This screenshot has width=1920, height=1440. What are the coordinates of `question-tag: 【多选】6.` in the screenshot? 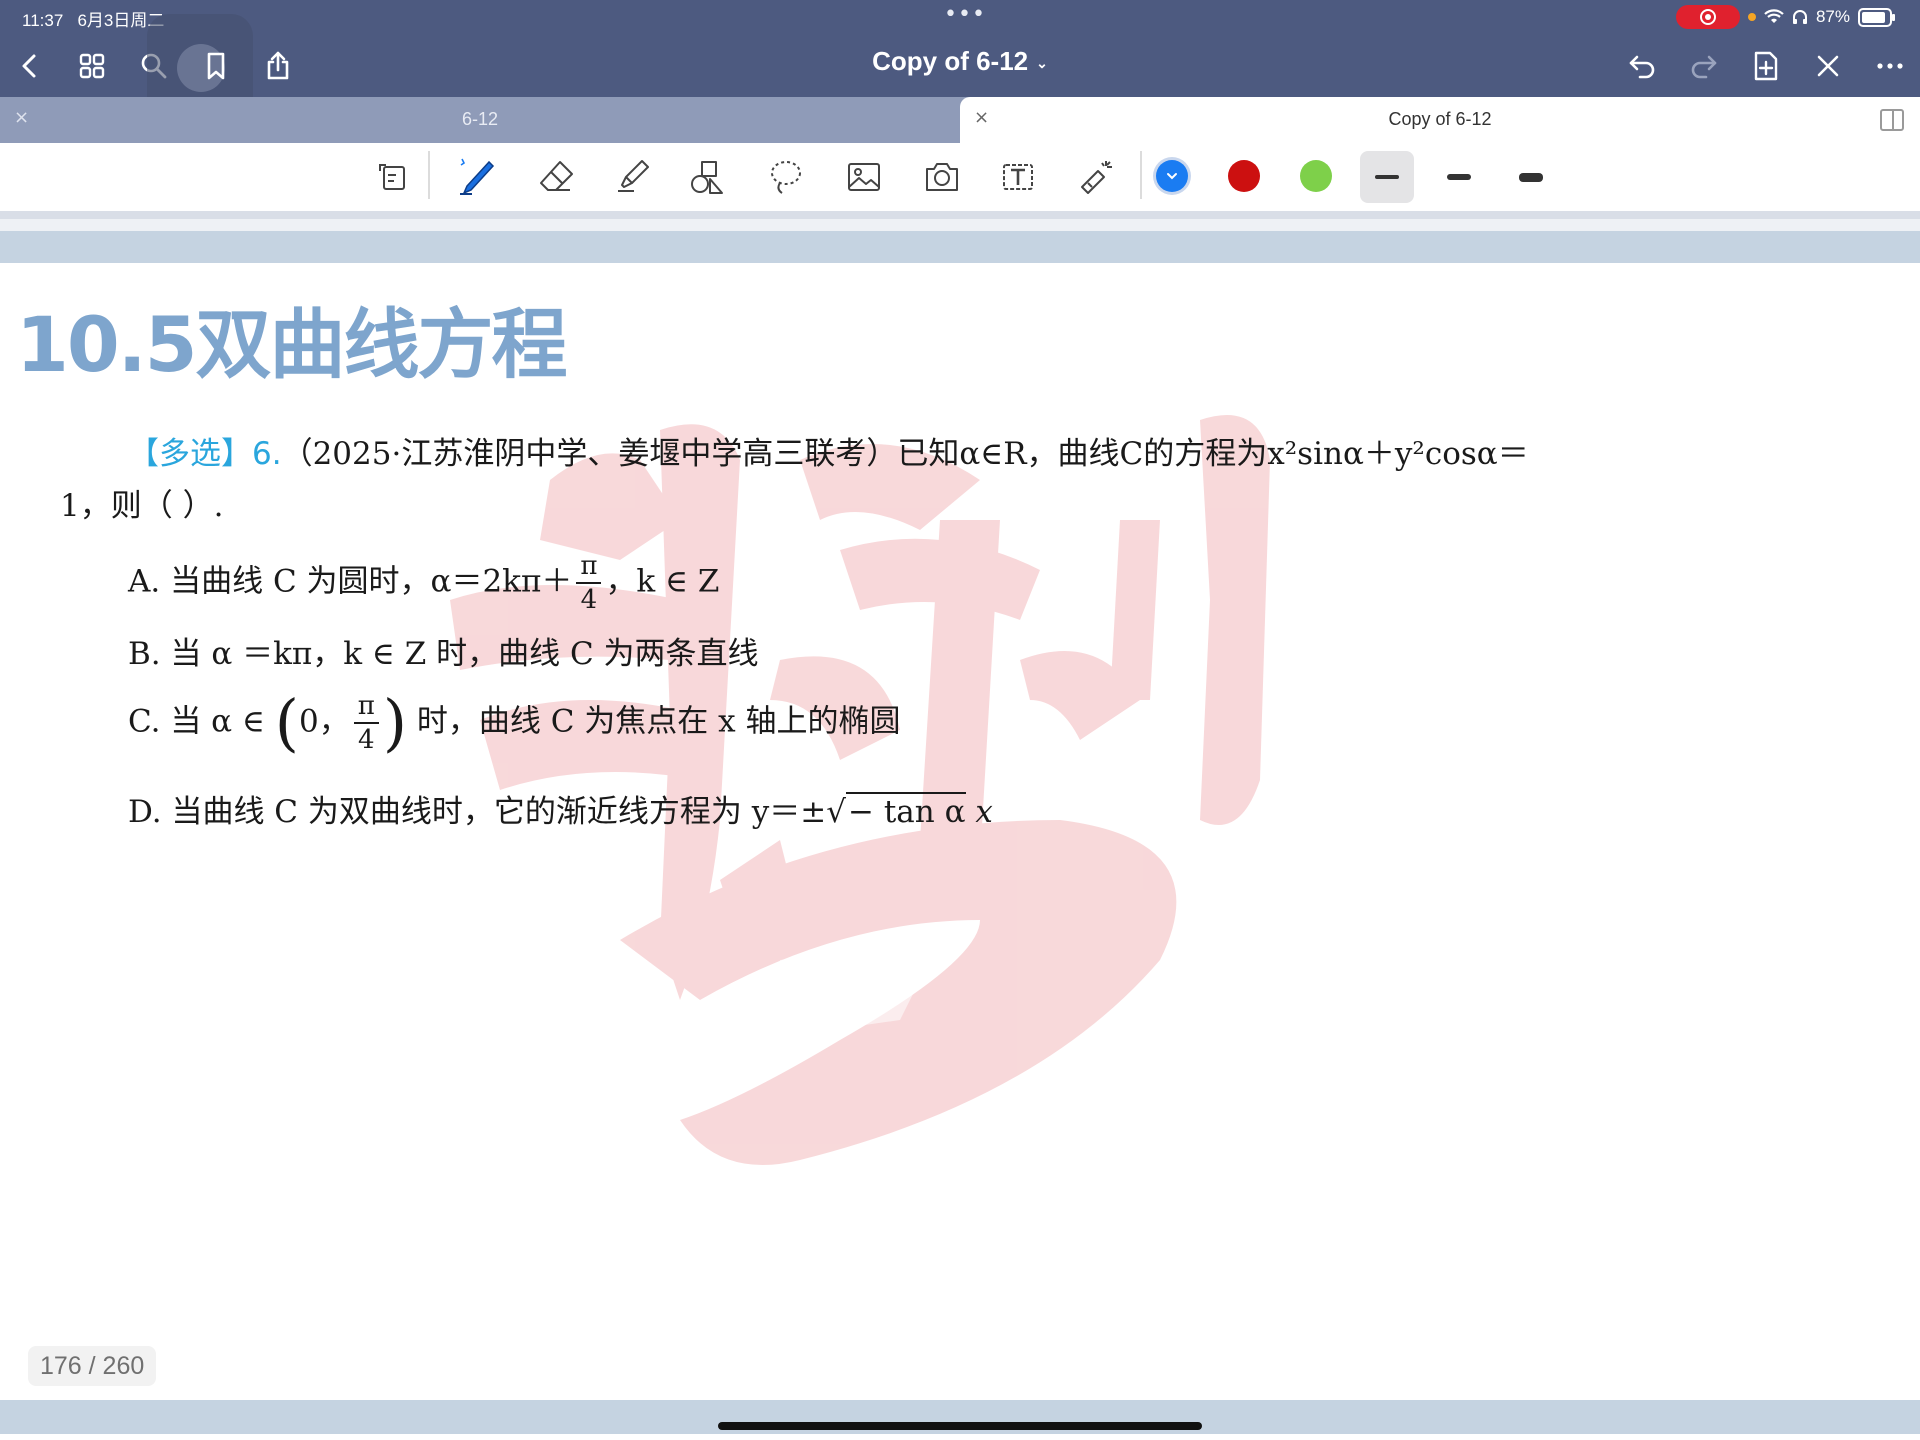 It's located at (205, 454).